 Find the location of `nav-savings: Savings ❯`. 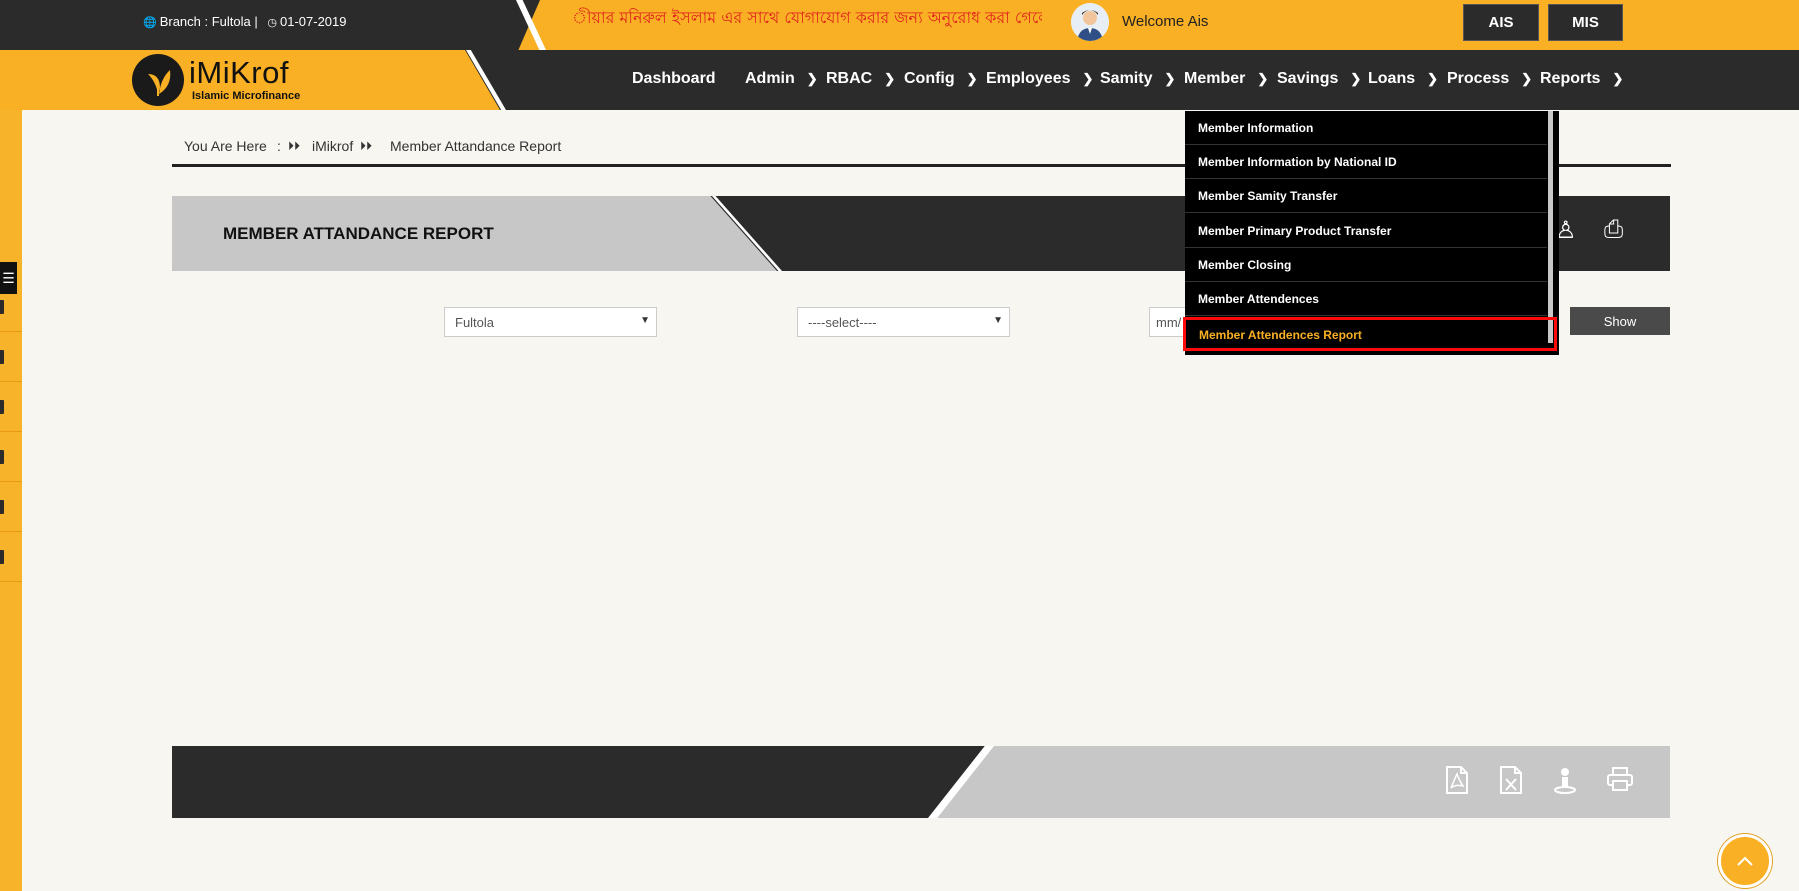

nav-savings: Savings ❯ is located at coordinates (1319, 79).